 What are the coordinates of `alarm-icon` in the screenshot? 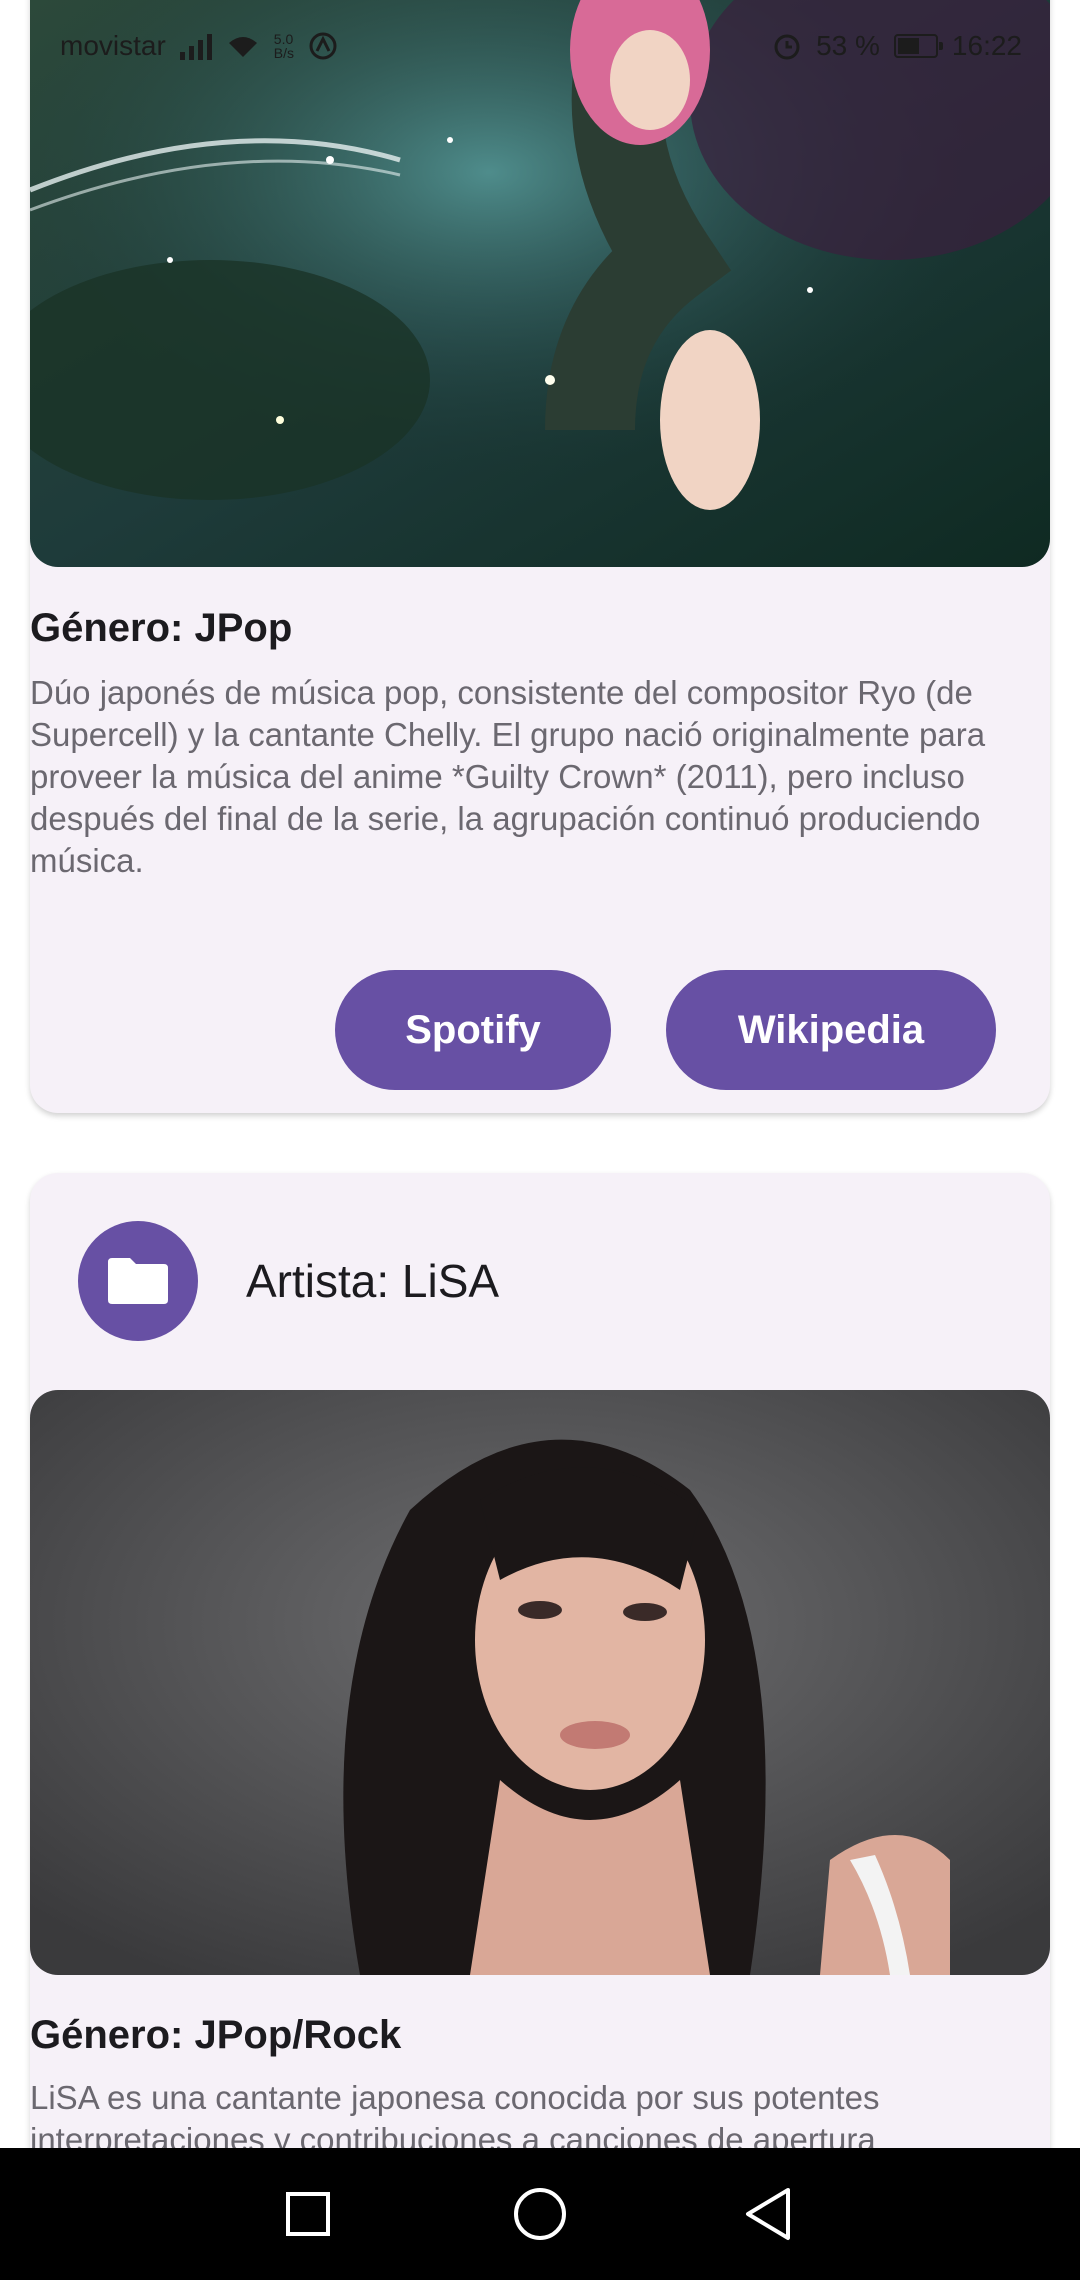 It's located at (787, 47).